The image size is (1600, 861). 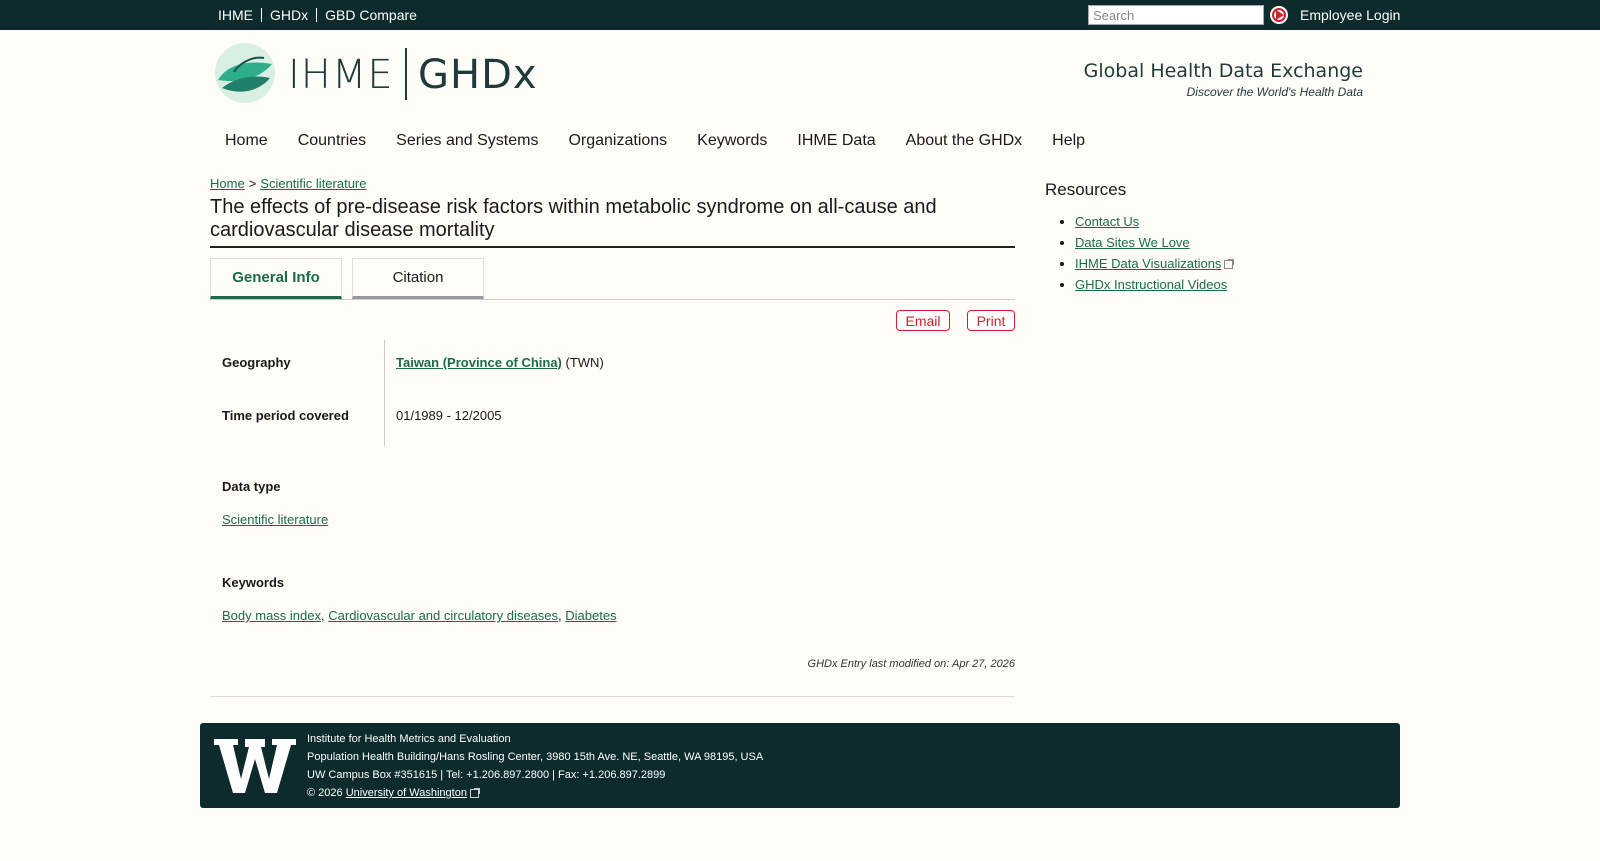 I want to click on data-type-value: Scientific literature, so click(x=275, y=519).